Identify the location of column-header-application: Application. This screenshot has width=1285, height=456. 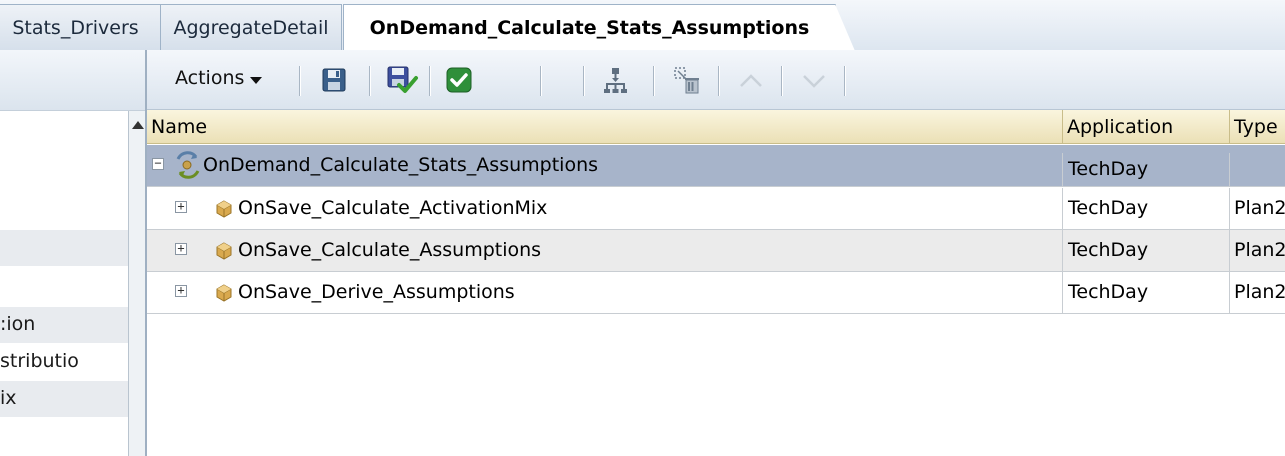
(1145, 127).